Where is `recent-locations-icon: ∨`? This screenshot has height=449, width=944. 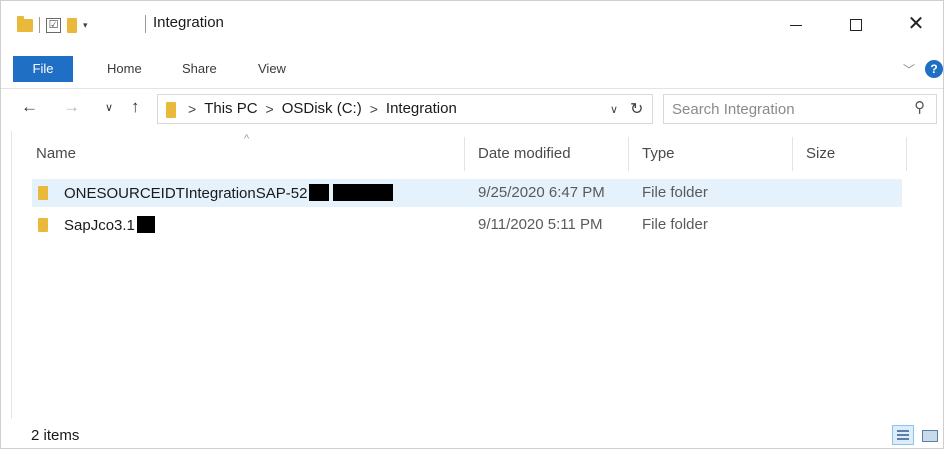
recent-locations-icon: ∨ is located at coordinates (109, 107).